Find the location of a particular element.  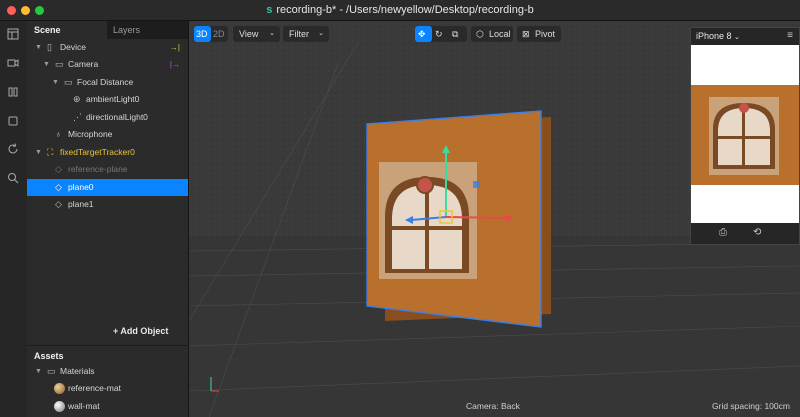

tree-item-focal-distance: ▼ ▭ Focal Distance is located at coordinates (107, 82).